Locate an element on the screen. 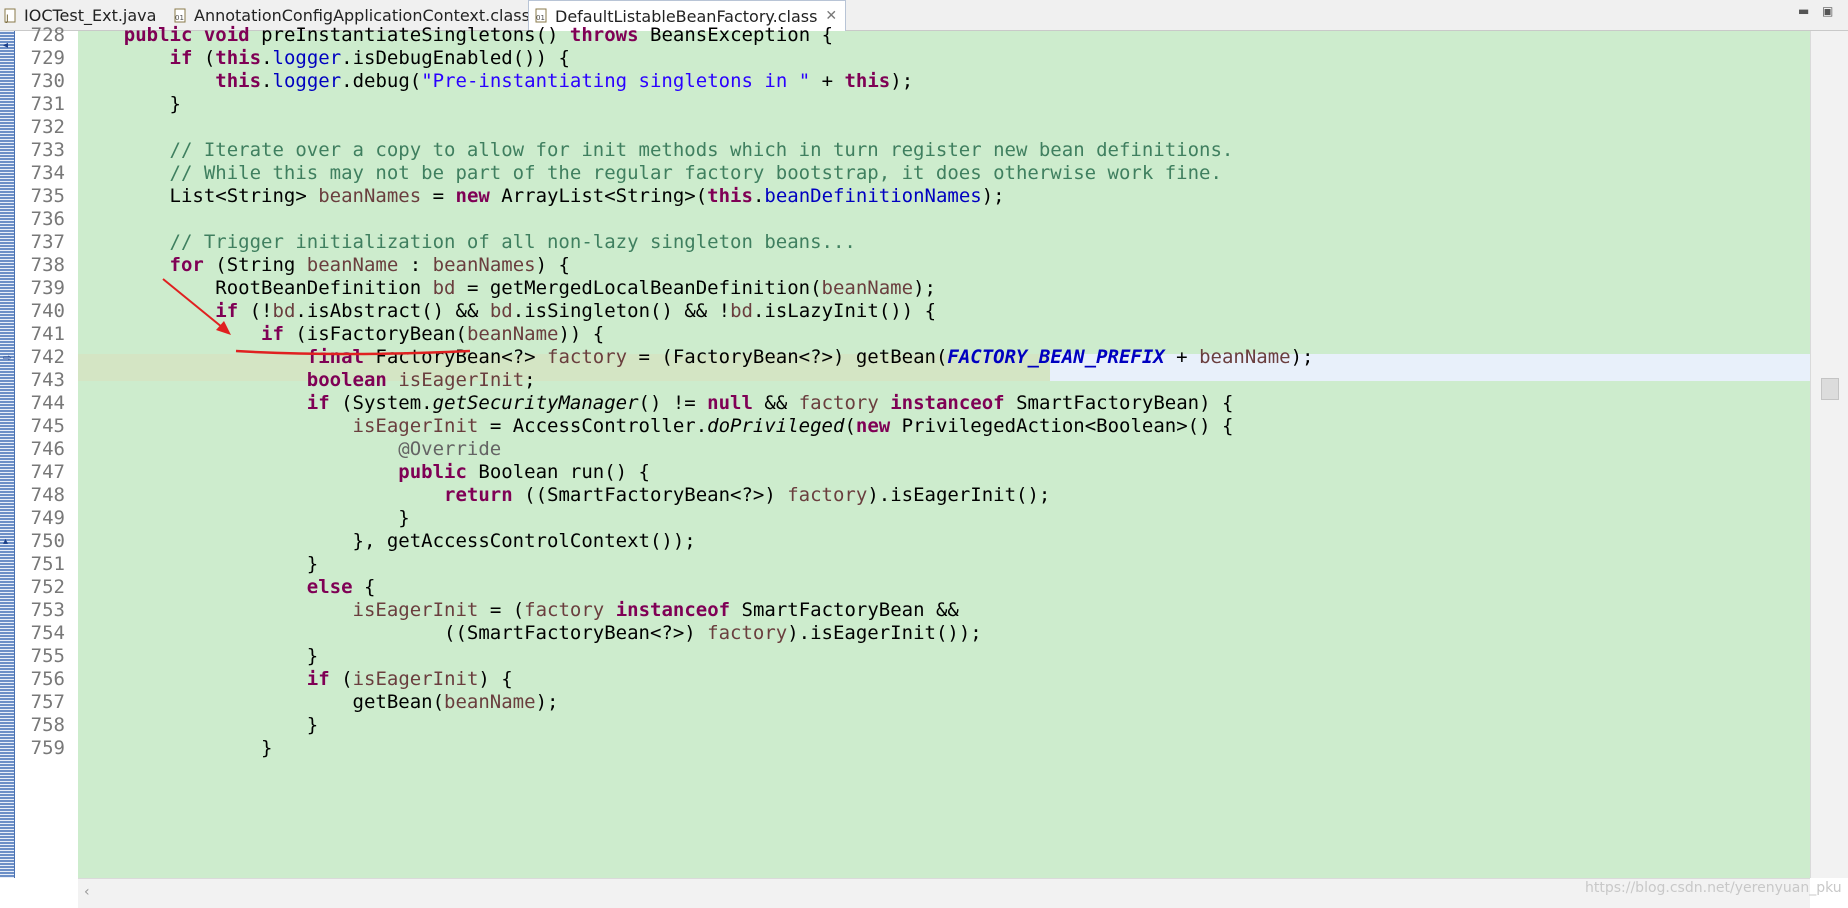 This screenshot has width=1848, height=908. code-token: else is located at coordinates (329, 587).